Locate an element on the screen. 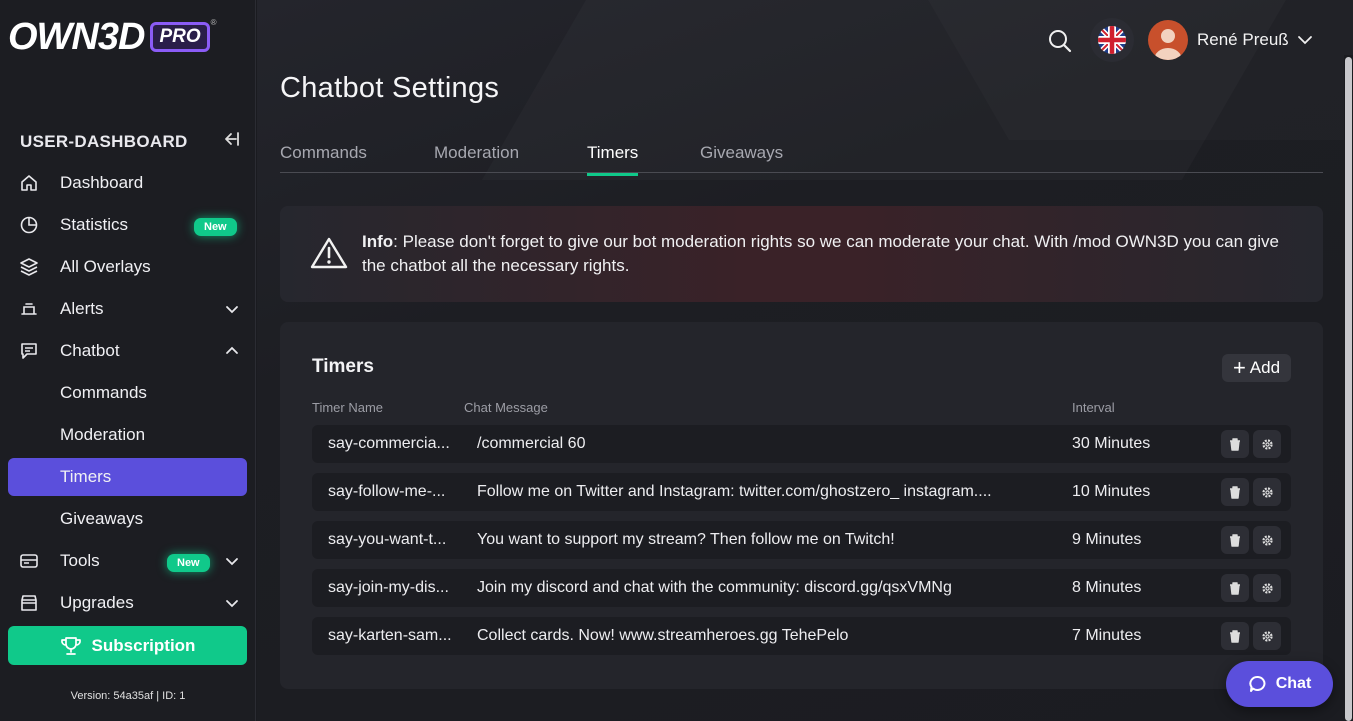 This screenshot has height=721, width=1353. logo-wordmark: OWN3D is located at coordinates (76, 37).